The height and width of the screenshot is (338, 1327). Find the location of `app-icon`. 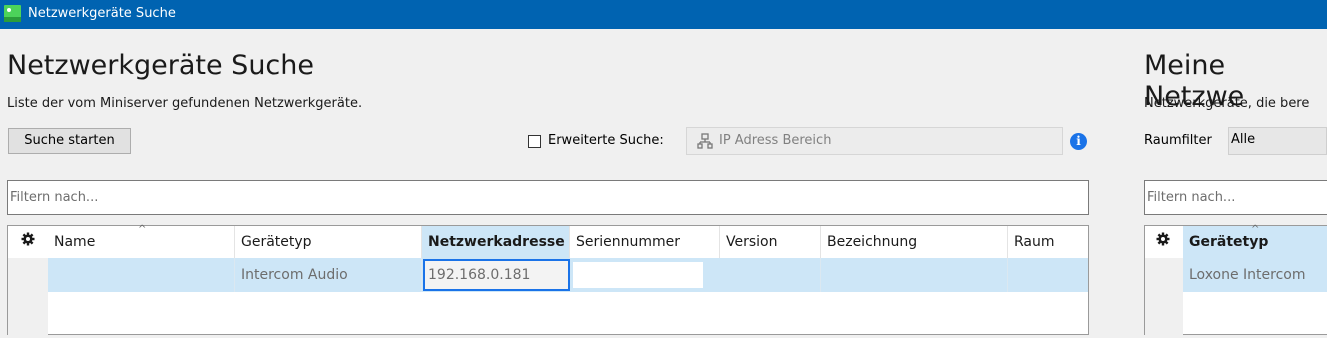

app-icon is located at coordinates (12, 13).